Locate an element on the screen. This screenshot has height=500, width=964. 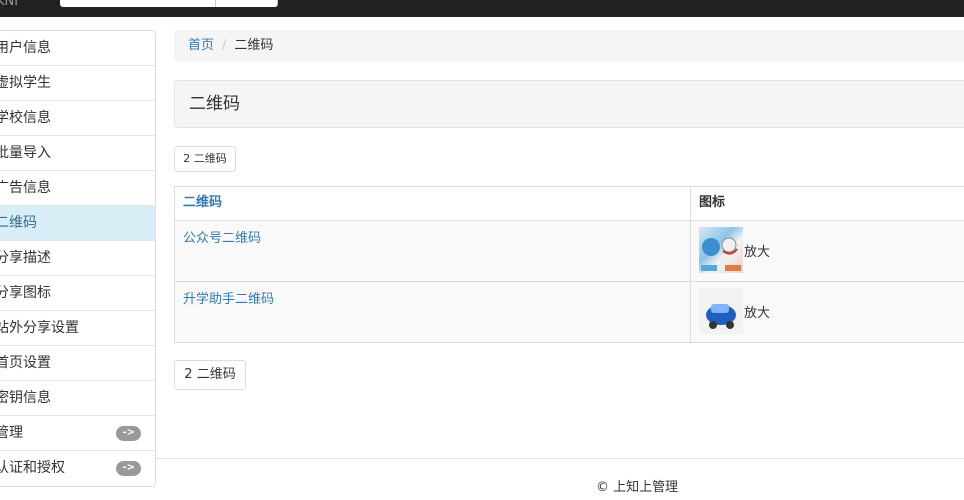
table-cell-name: 升学助手二维码 is located at coordinates (432, 312).